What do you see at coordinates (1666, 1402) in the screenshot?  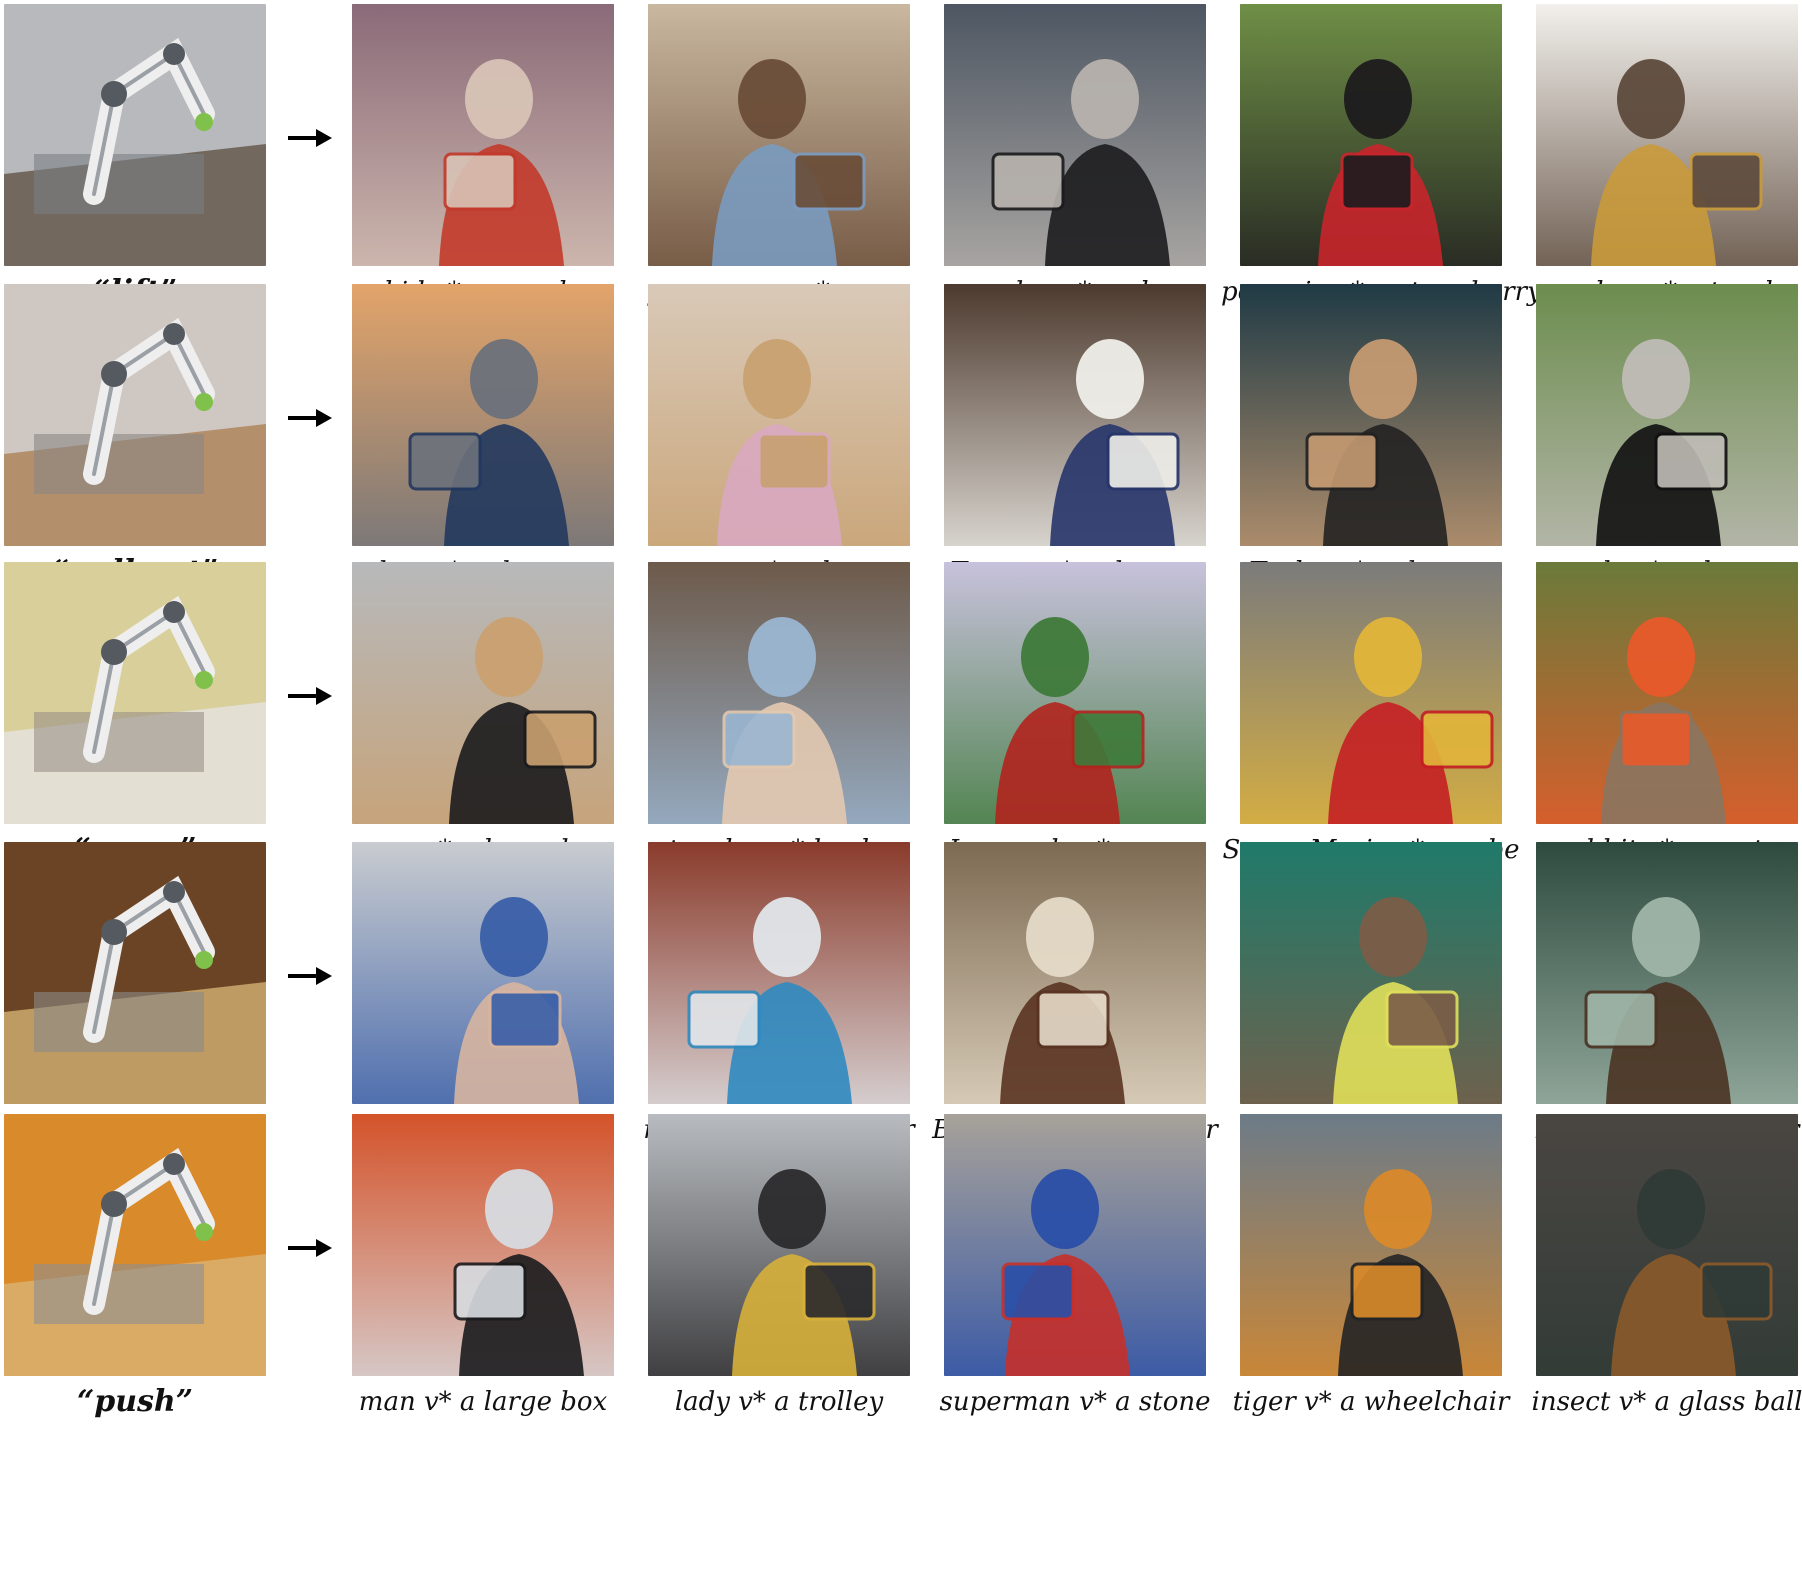 I see `image-caption: insect v* a glass ball` at bounding box center [1666, 1402].